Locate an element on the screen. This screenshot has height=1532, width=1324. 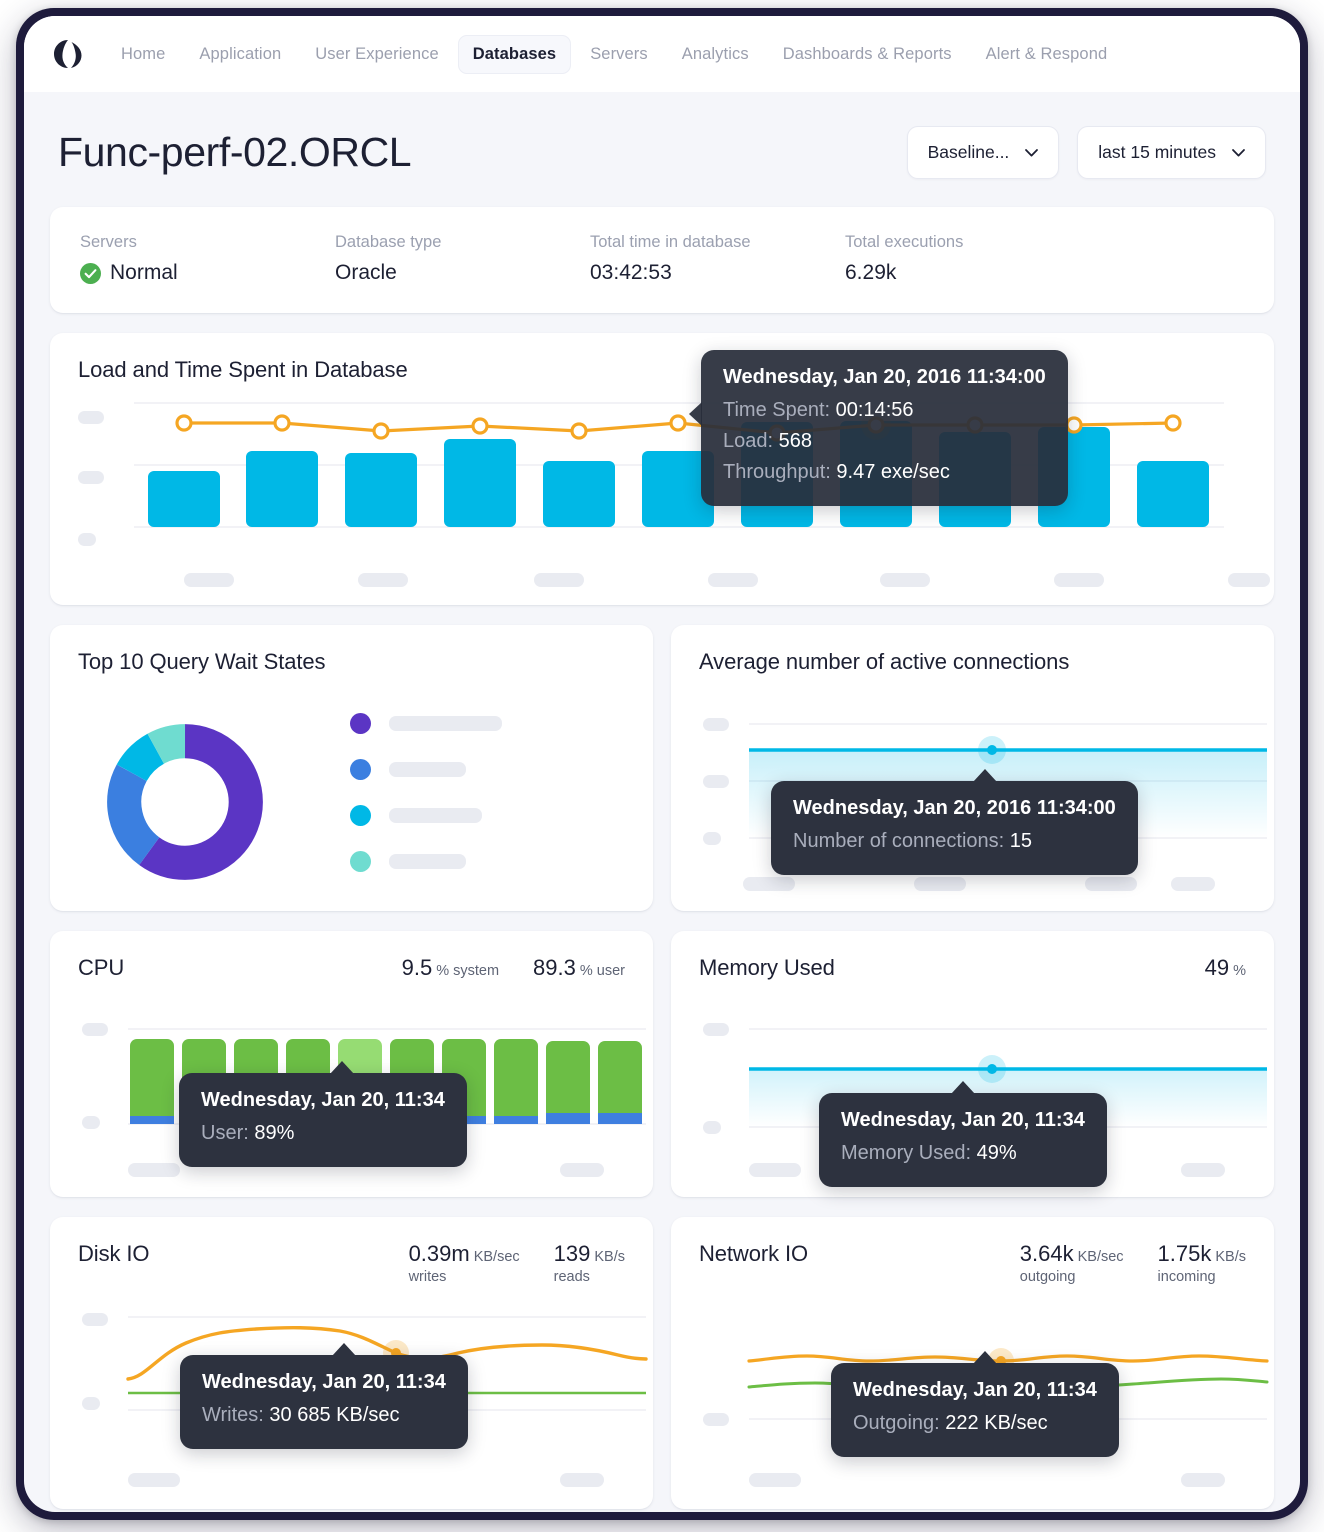
tooltip-title: Wednesday, Jan 20, 2016 11:34:00 is located at coordinates (884, 377).